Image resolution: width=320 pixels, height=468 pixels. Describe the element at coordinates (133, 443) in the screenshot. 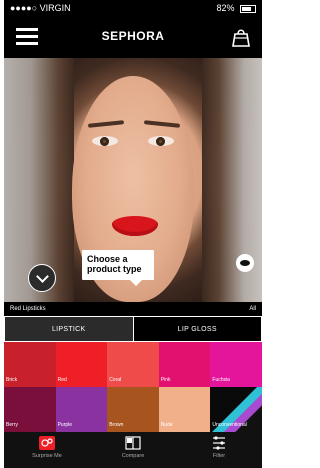

I see `compare-icon` at that location.